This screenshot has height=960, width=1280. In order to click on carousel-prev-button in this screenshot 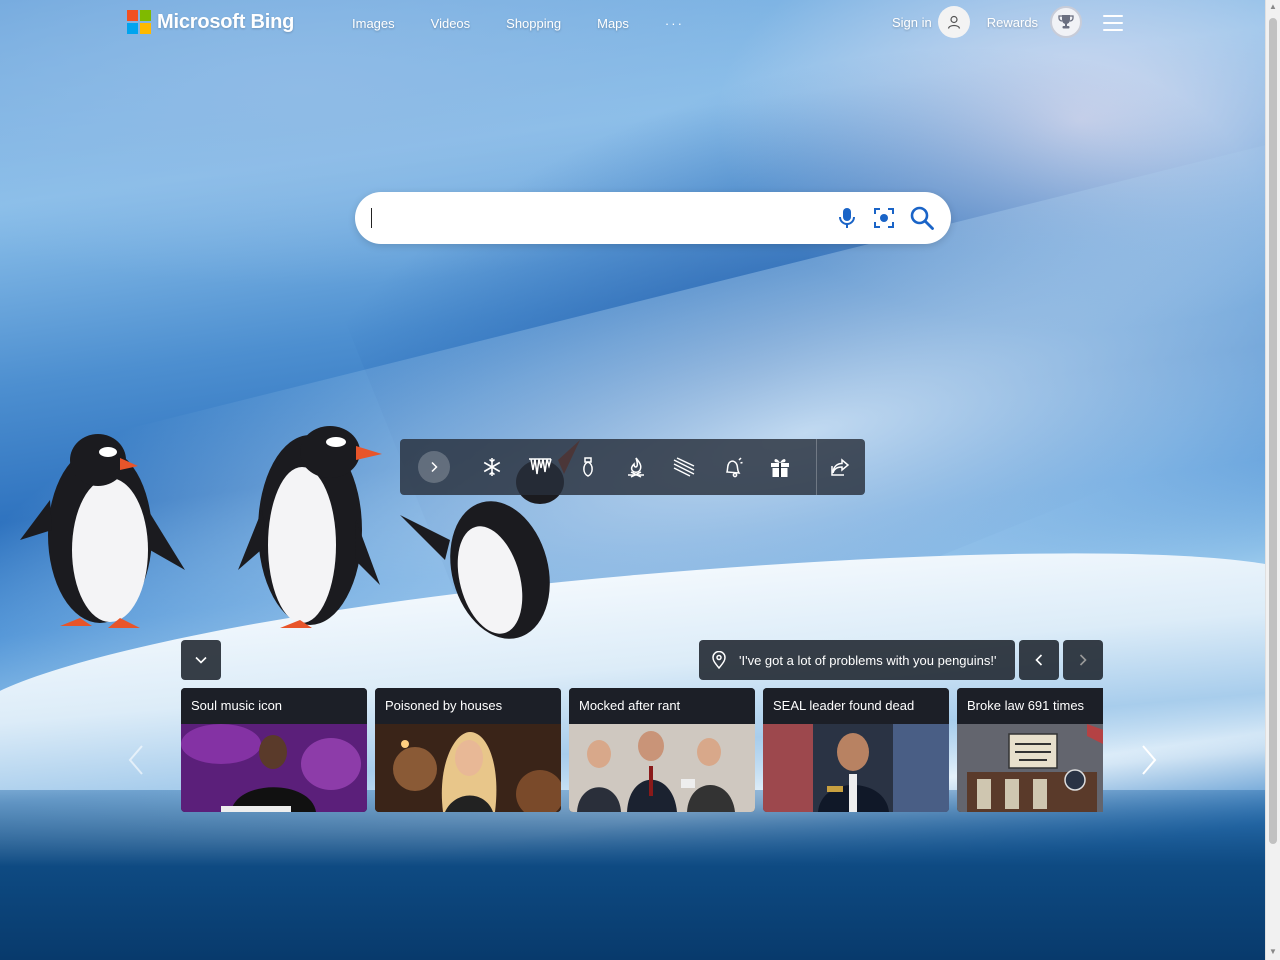, I will do `click(136, 760)`.